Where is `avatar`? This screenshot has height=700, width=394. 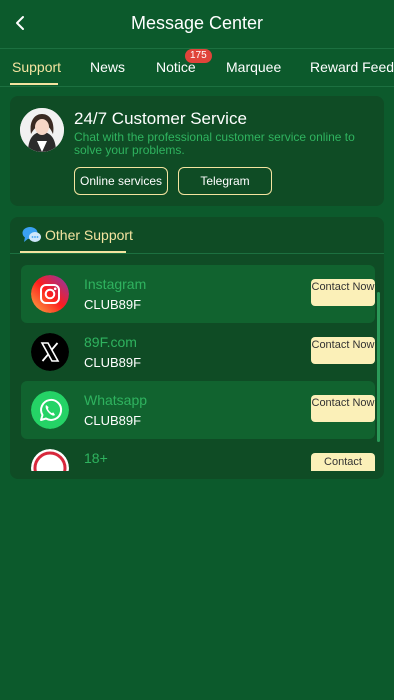
avatar is located at coordinates (42, 130).